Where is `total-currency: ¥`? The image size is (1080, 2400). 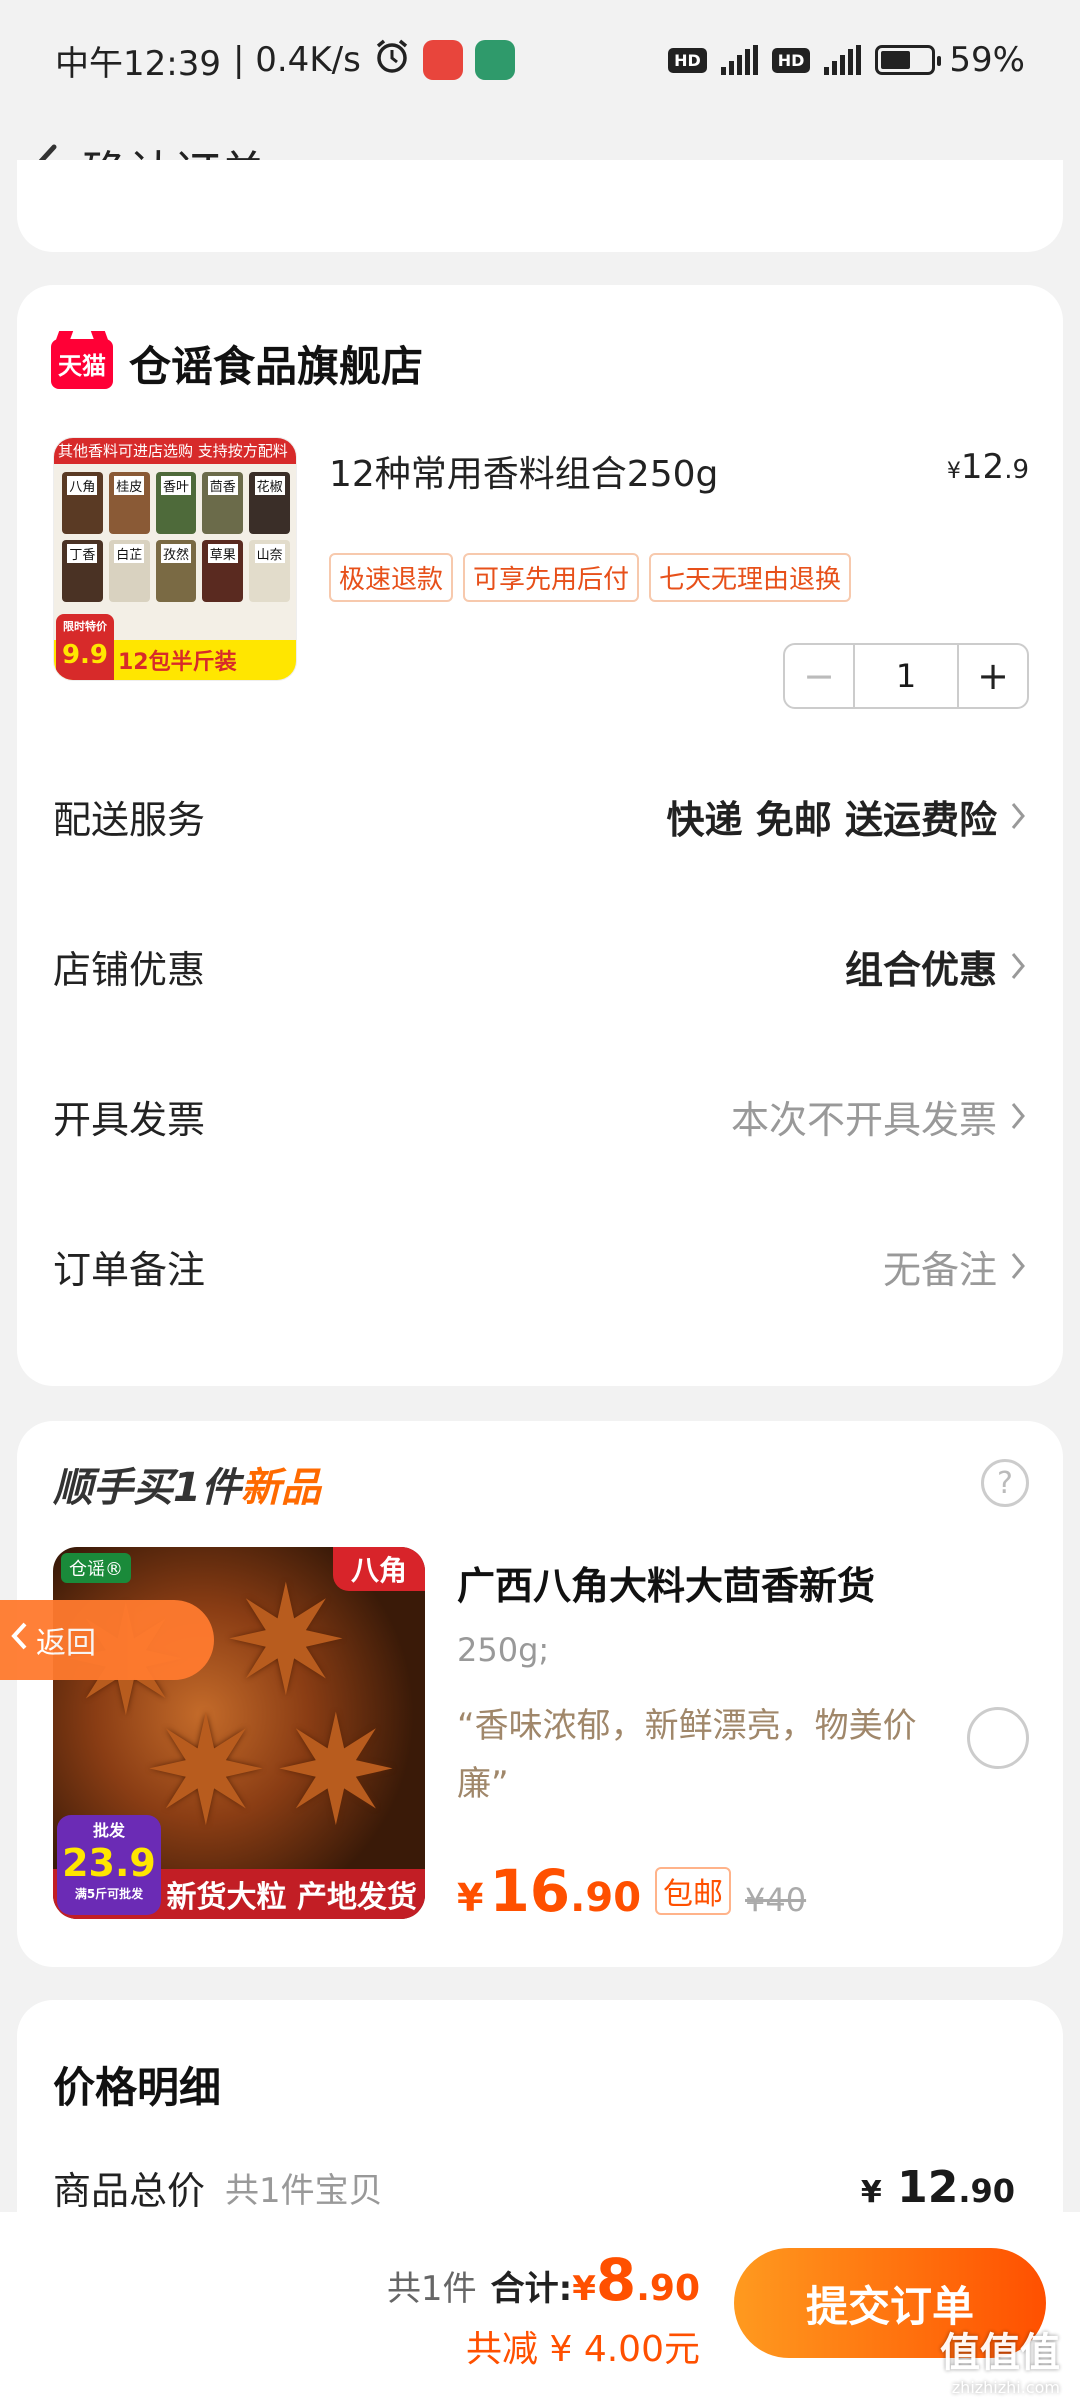
total-currency: ¥ is located at coordinates (584, 2289).